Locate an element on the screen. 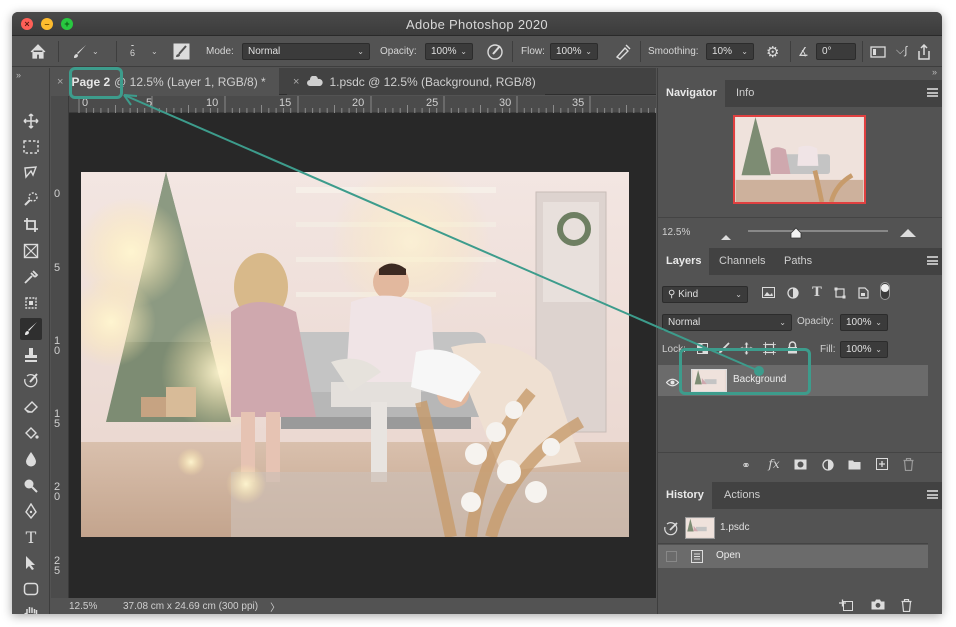 This screenshot has height=627, width=956. status-zoom: 12.5% is located at coordinates (92, 606).